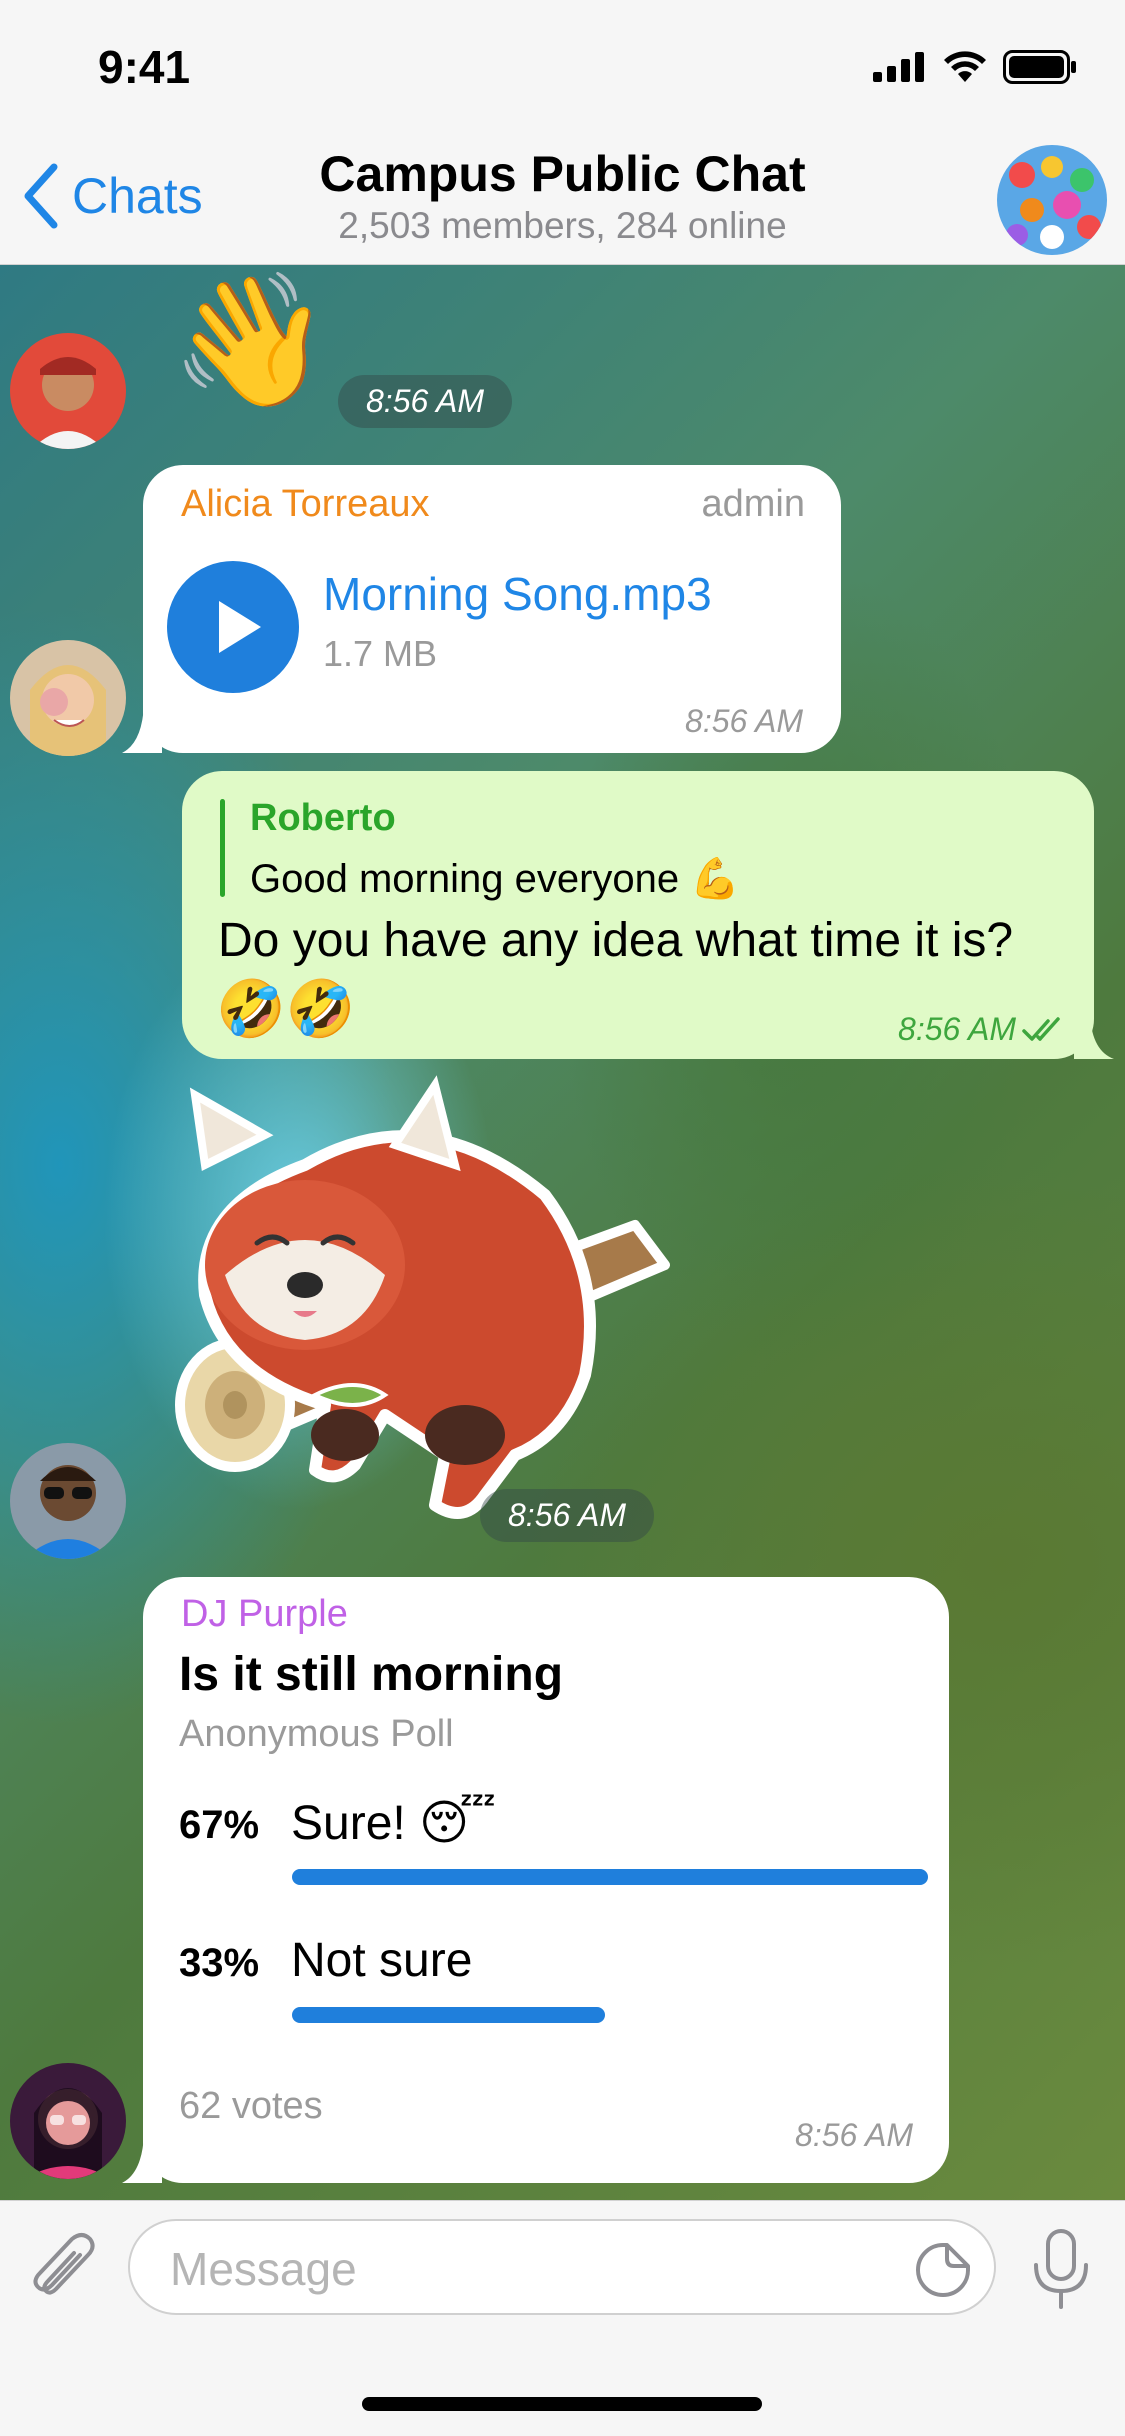  What do you see at coordinates (1039, 67) in the screenshot?
I see `battery-icon` at bounding box center [1039, 67].